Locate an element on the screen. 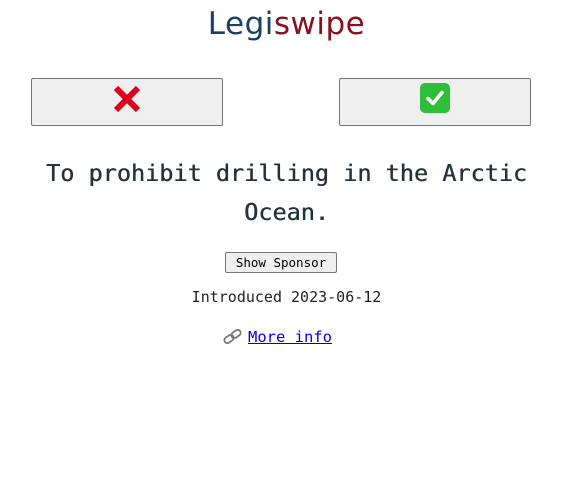  app-logo: Legiswipe is located at coordinates (286, 24).